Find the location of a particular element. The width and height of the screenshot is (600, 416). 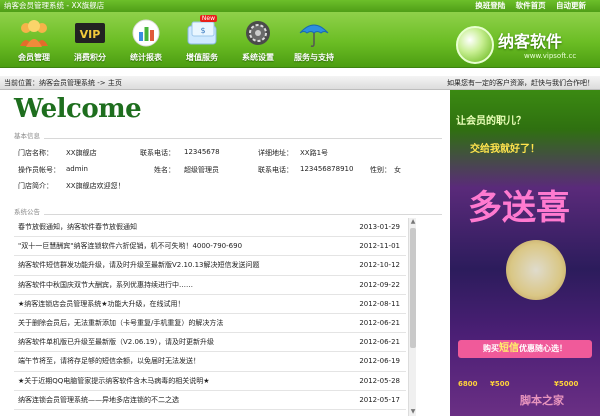

promo-tag: 购买短信优惠随心选！ is located at coordinates (525, 349).